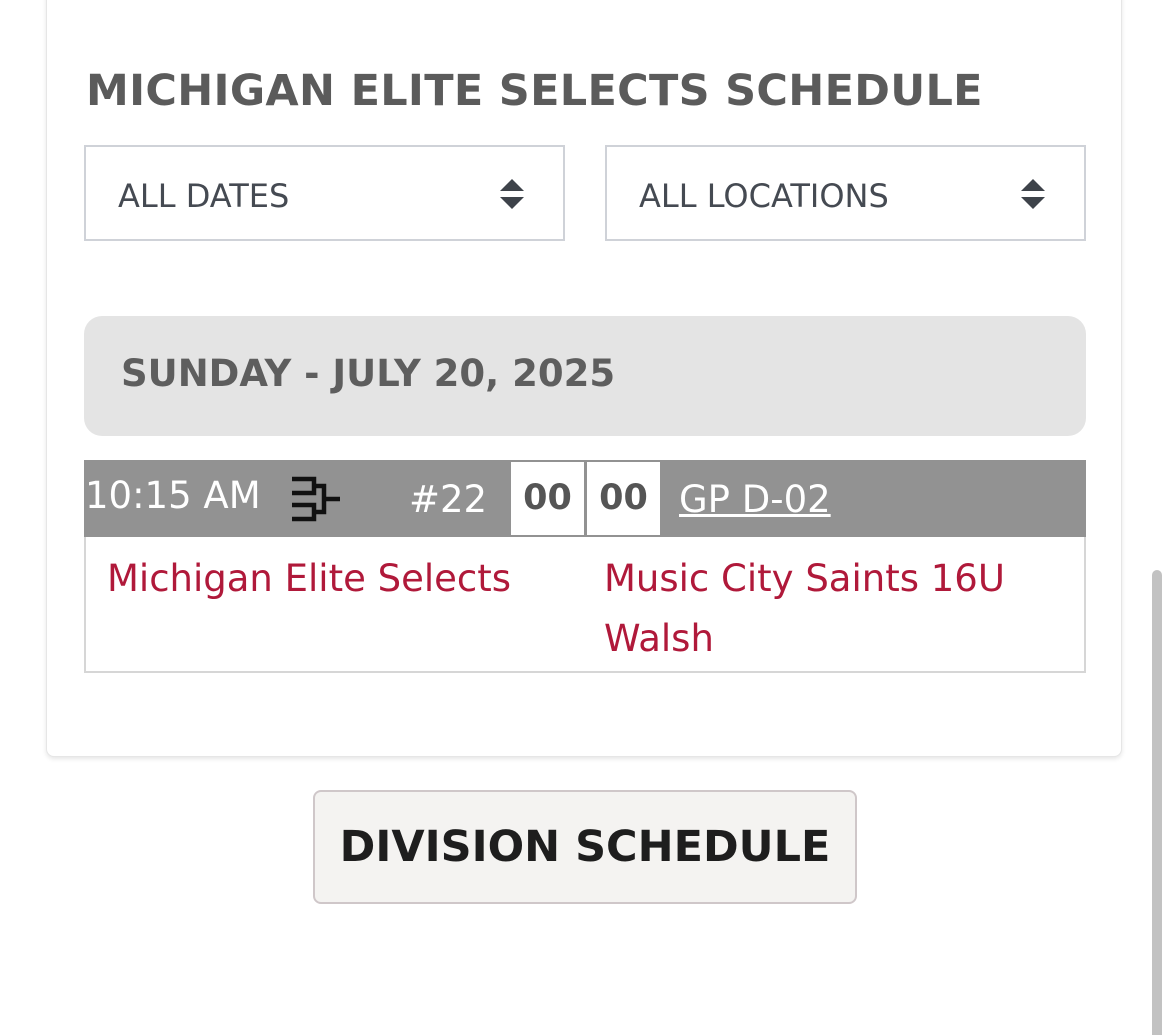 This screenshot has width=1169, height=1035. Describe the element at coordinates (448, 499) in the screenshot. I see `game-number: #22` at that location.